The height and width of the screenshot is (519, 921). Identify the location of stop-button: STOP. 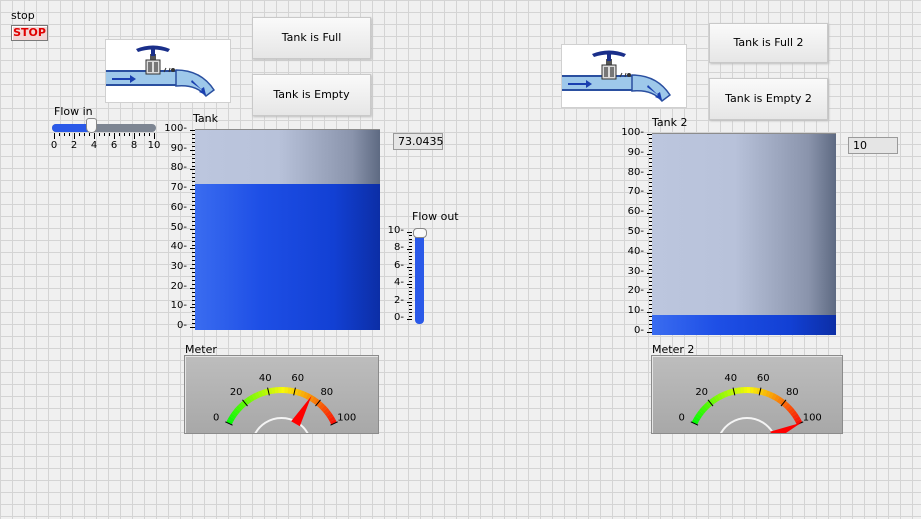
(29, 33).